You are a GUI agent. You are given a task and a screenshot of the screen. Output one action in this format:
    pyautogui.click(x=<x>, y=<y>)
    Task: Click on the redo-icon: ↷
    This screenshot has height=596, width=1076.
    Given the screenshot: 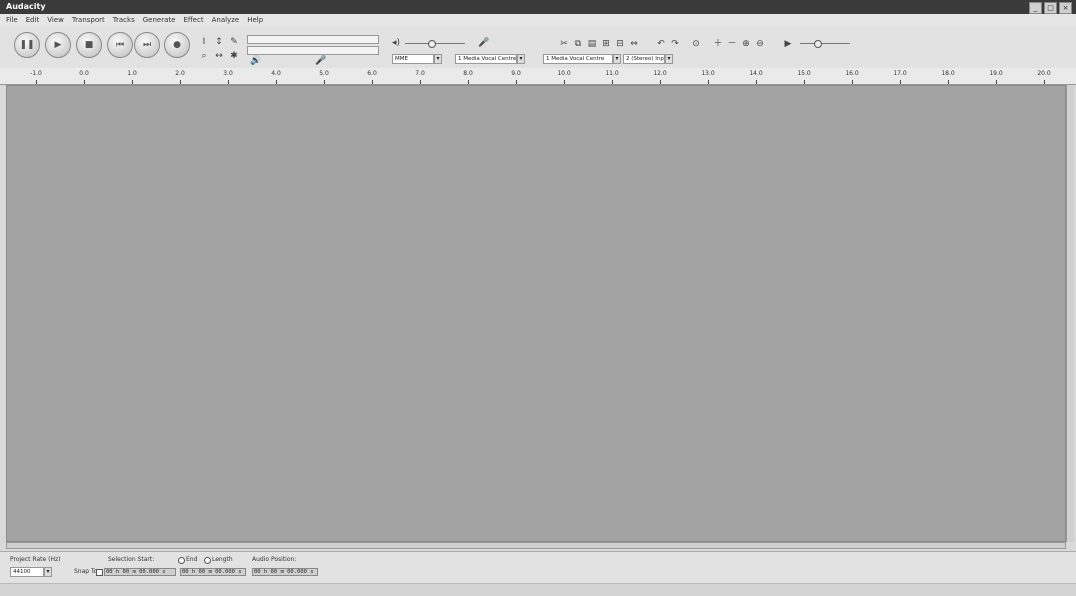 What is the action you would take?
    pyautogui.click(x=675, y=44)
    